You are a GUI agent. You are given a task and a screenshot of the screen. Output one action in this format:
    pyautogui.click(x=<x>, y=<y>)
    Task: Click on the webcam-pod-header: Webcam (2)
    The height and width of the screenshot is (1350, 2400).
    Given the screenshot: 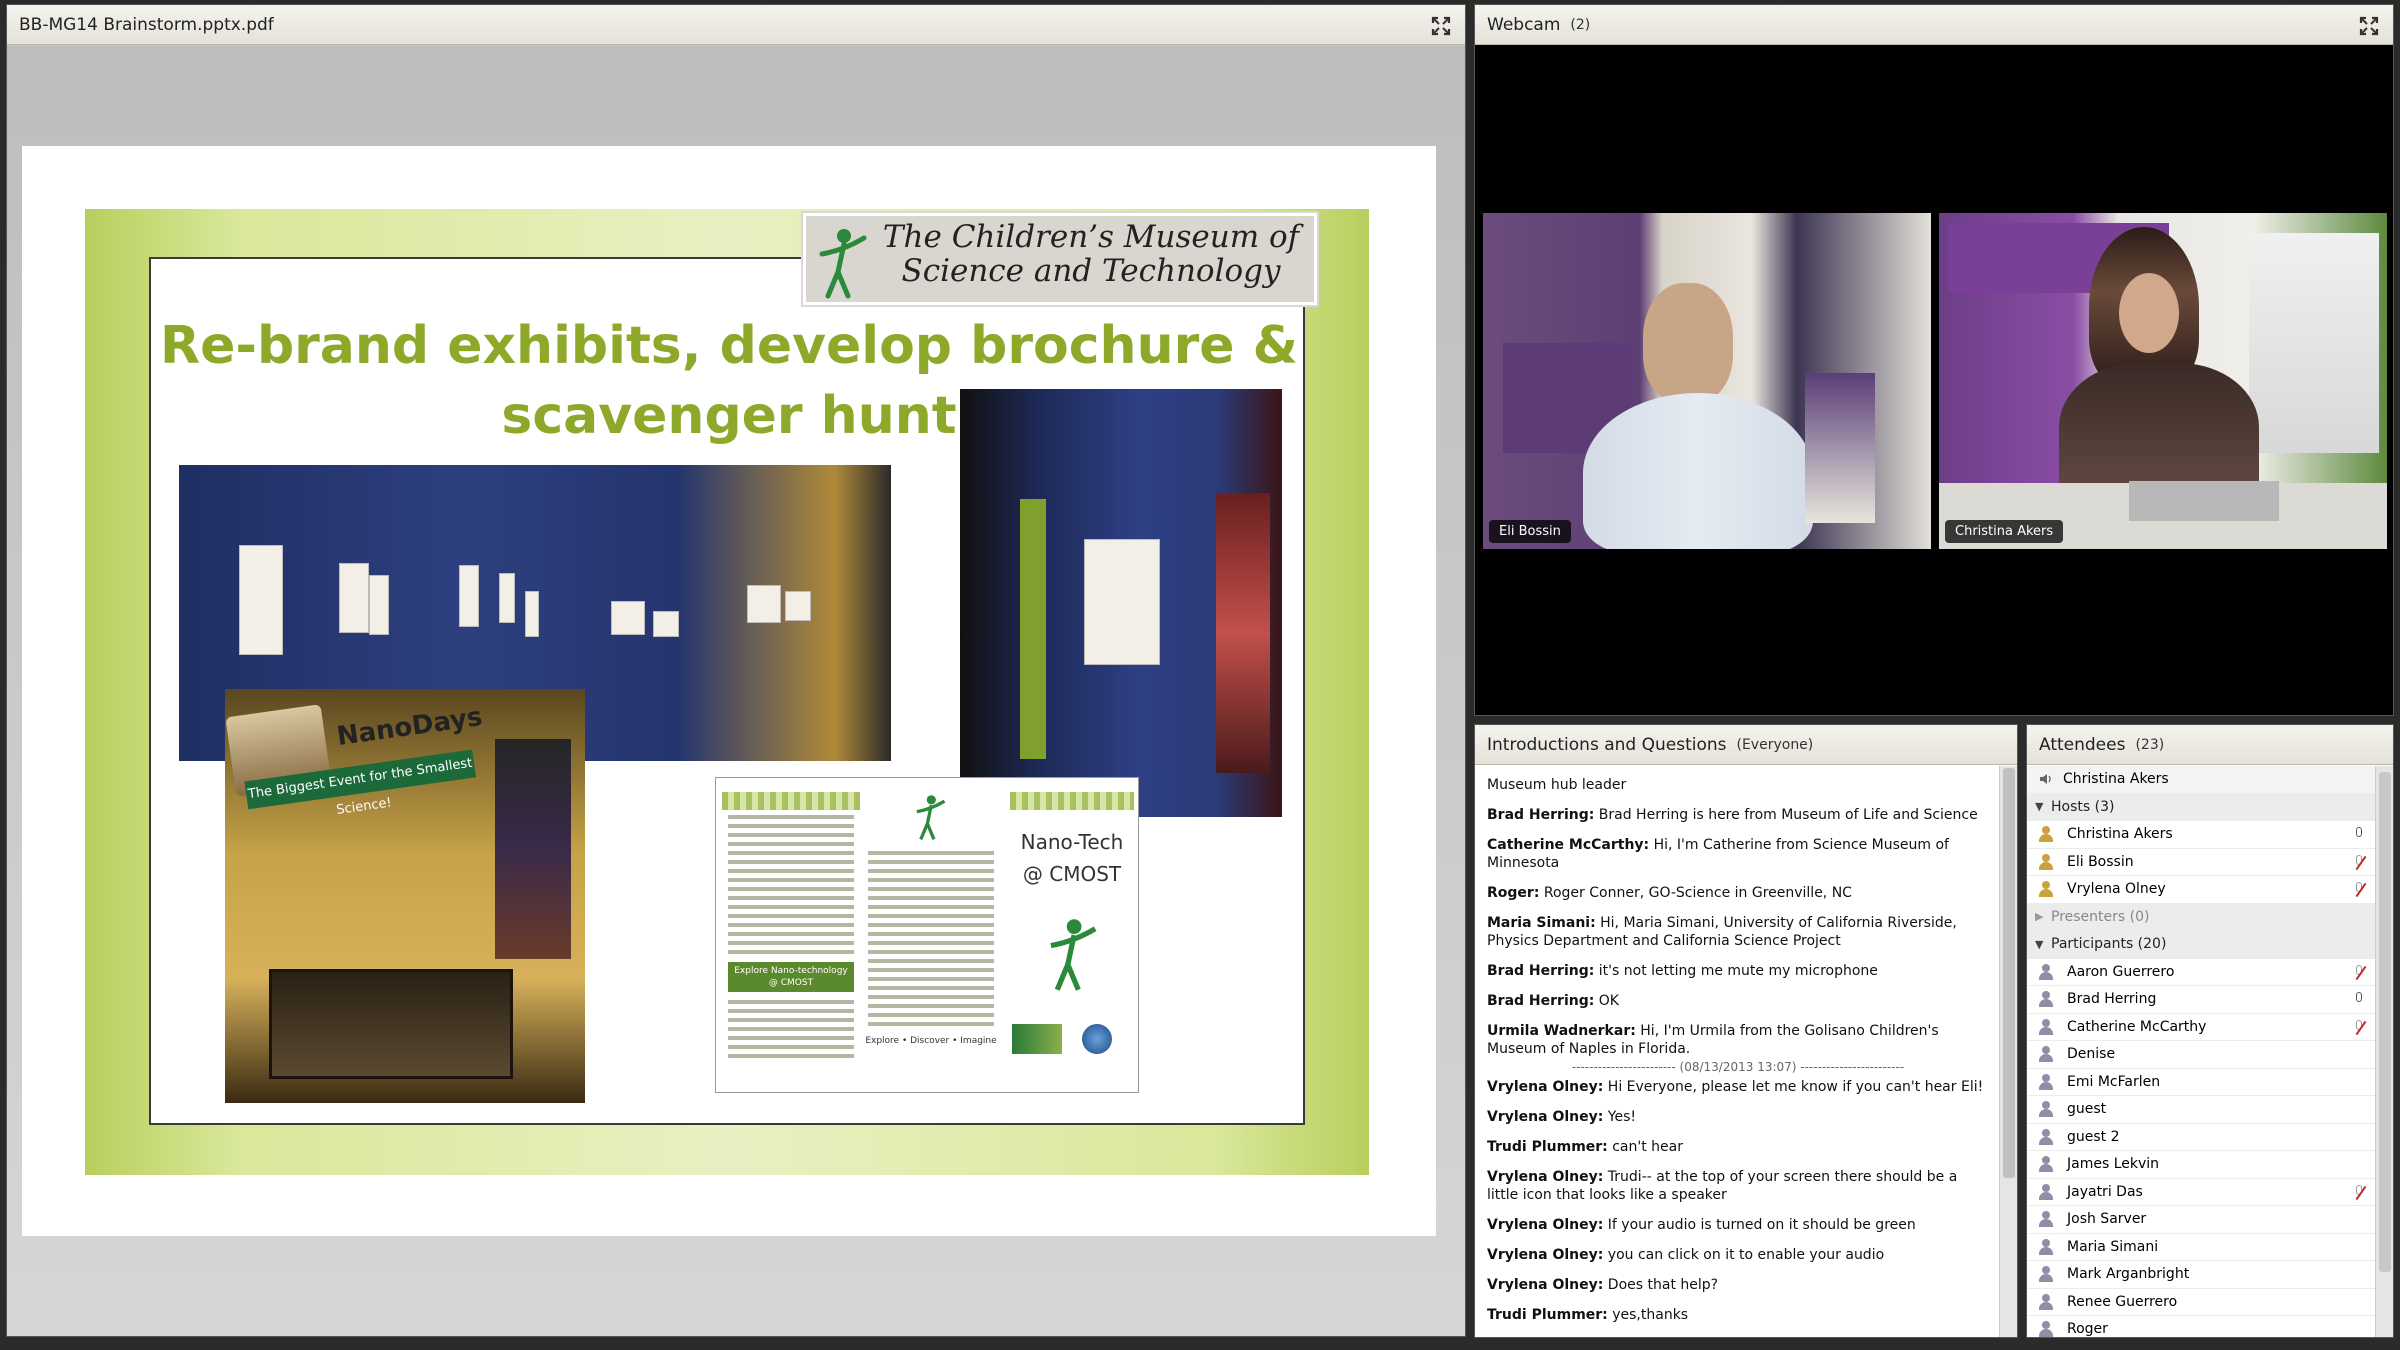 What is the action you would take?
    pyautogui.click(x=1934, y=25)
    